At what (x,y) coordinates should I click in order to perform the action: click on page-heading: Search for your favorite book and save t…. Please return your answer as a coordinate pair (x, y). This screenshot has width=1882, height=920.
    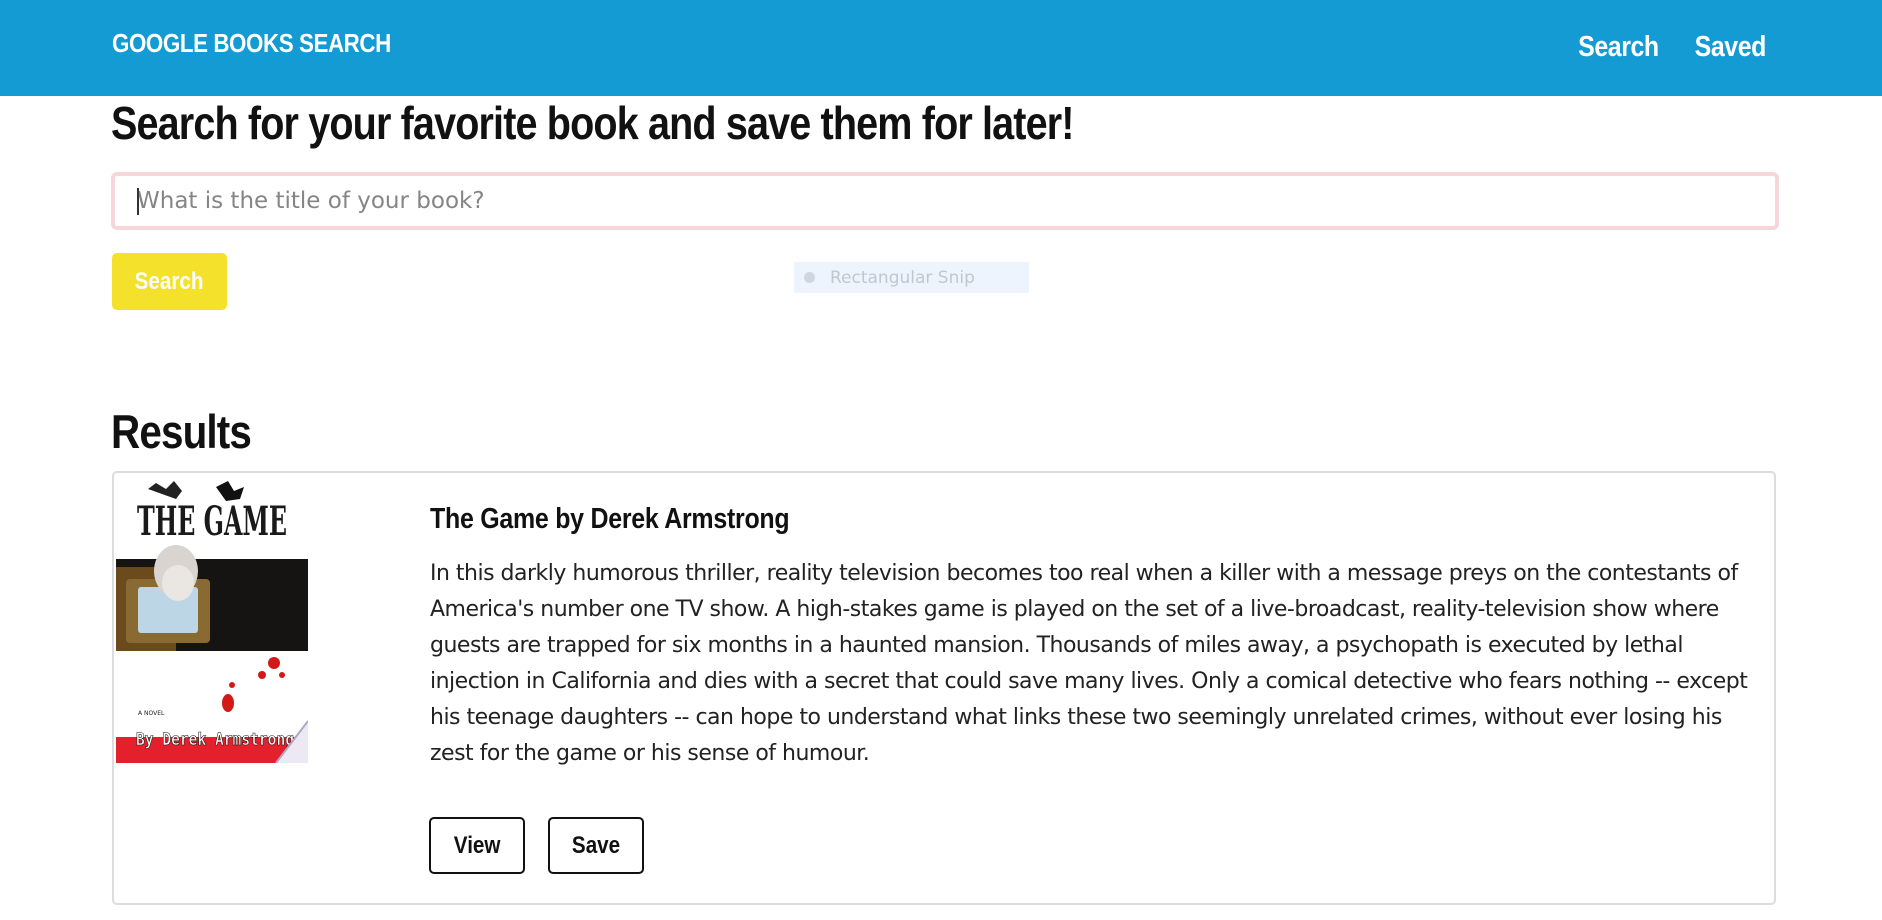
    Looking at the image, I should click on (592, 123).